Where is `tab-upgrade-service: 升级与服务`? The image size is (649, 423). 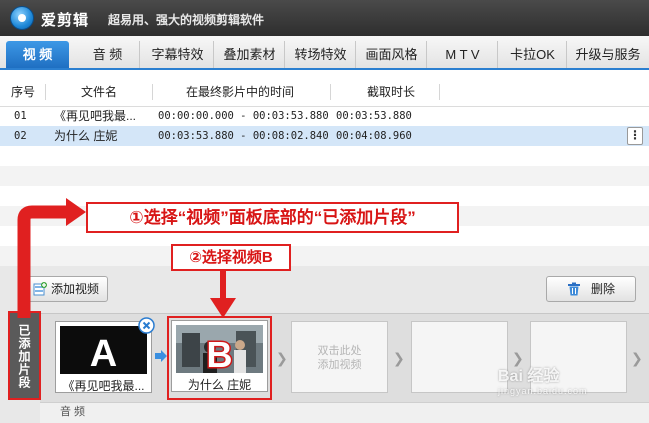
tab-upgrade-service: 升级与服务 is located at coordinates (608, 54).